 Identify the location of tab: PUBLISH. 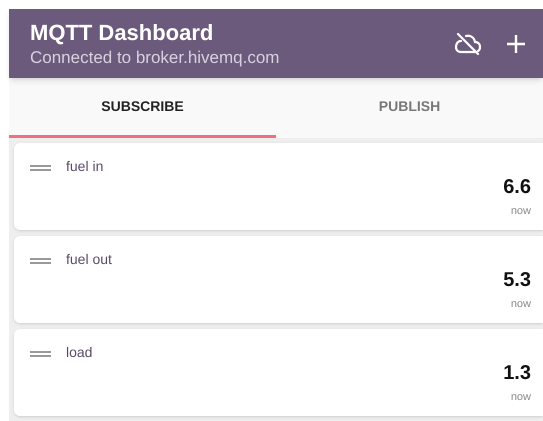
(409, 108).